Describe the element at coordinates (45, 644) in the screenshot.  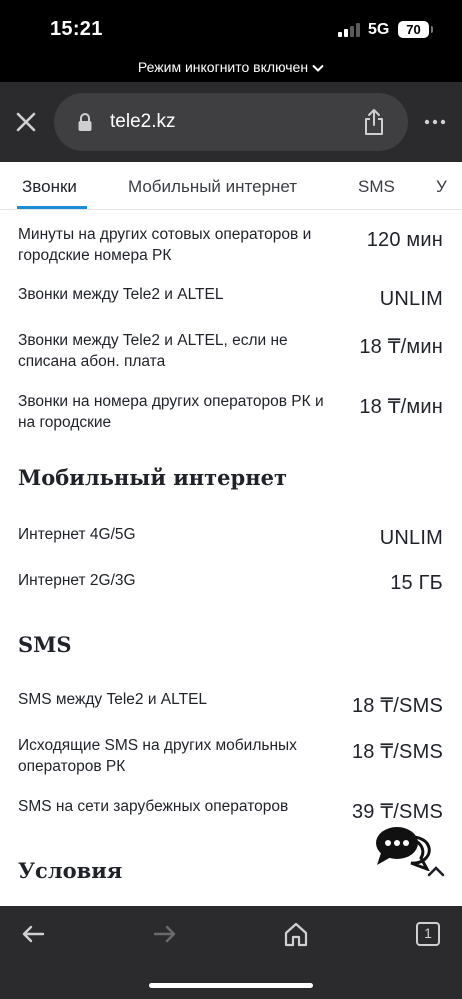
I see `section-title-sms: SMS` at that location.